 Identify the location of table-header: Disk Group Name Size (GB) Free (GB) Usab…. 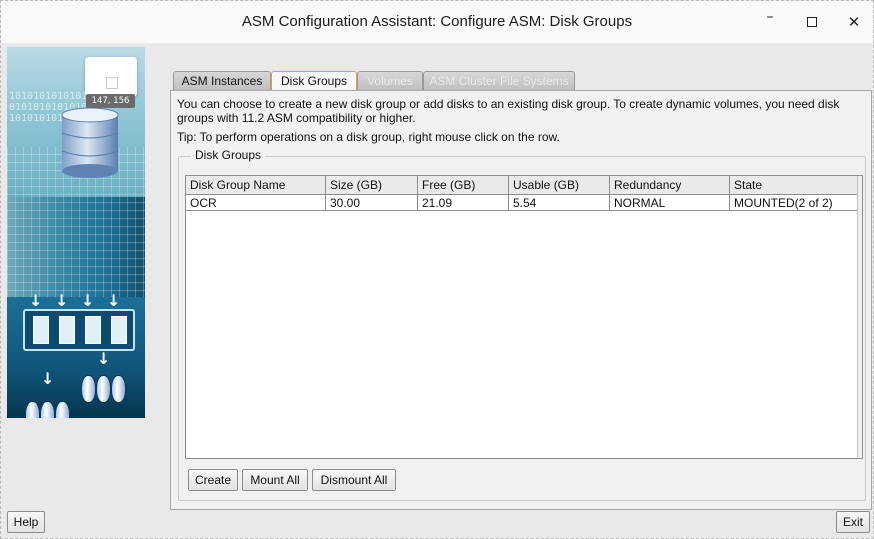
(522, 185).